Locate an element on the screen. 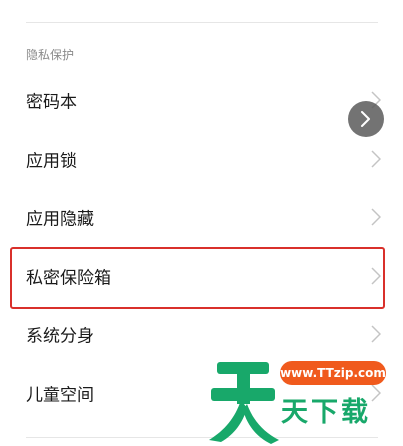 The height and width of the screenshot is (446, 403). list-item-label: 密码本 is located at coordinates (51, 102).